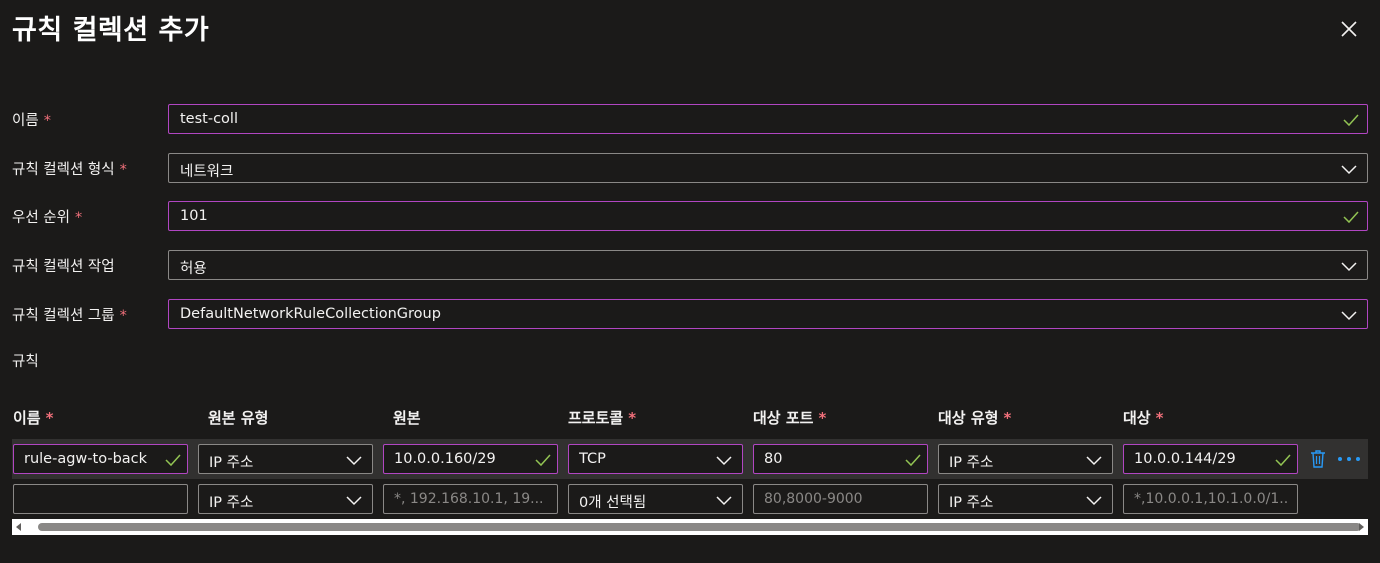 The width and height of the screenshot is (1380, 563). I want to click on rule-dest-ports-value: 80, so click(773, 459).